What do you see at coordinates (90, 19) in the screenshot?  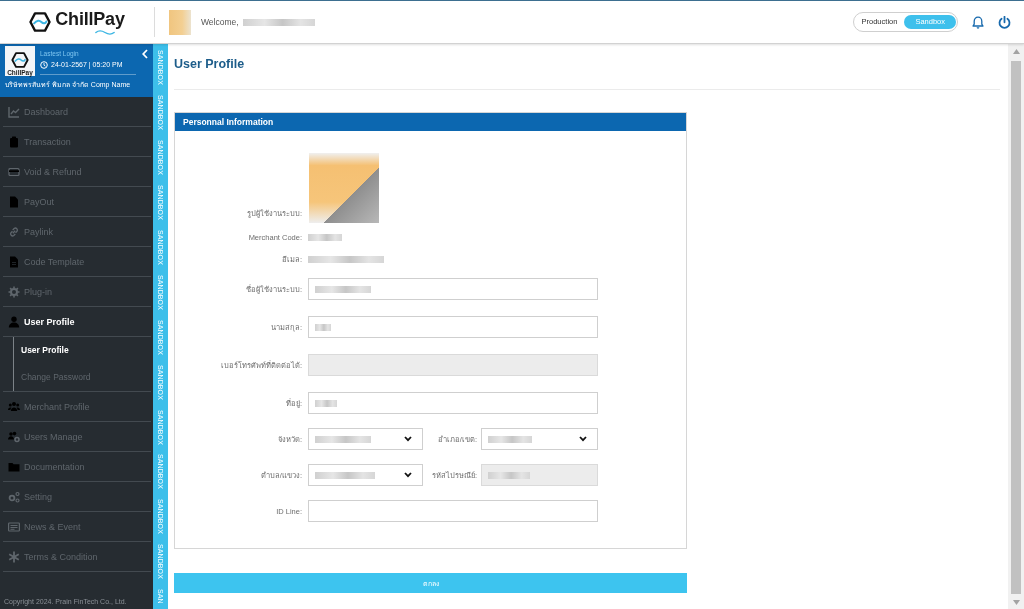 I see `logo-text: ChillPay` at bounding box center [90, 19].